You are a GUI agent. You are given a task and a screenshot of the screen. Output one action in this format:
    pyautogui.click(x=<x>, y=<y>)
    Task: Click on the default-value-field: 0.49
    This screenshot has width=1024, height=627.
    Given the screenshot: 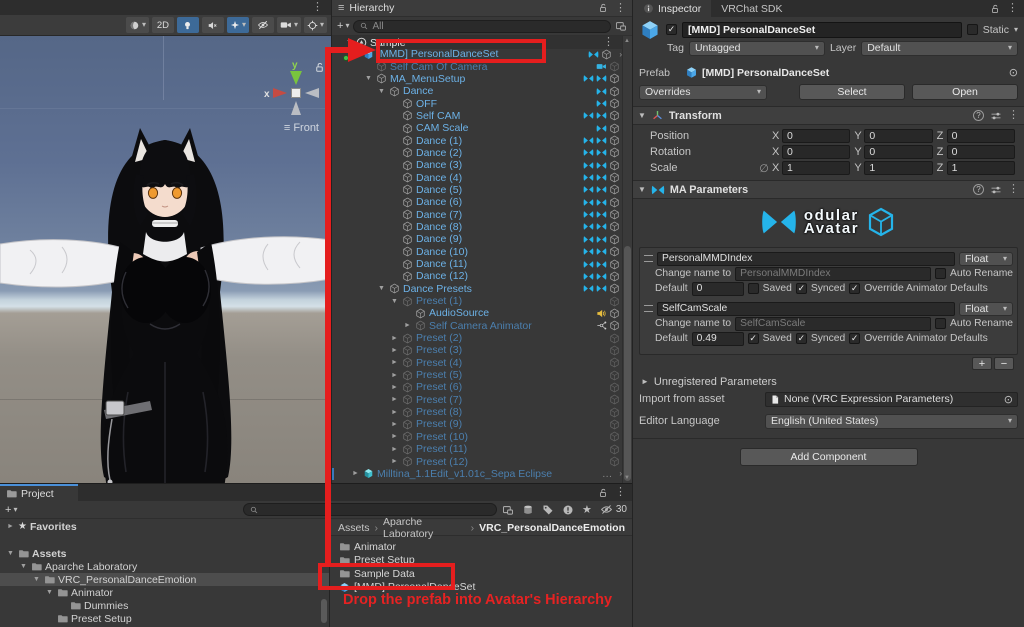 What is the action you would take?
    pyautogui.click(x=717, y=338)
    